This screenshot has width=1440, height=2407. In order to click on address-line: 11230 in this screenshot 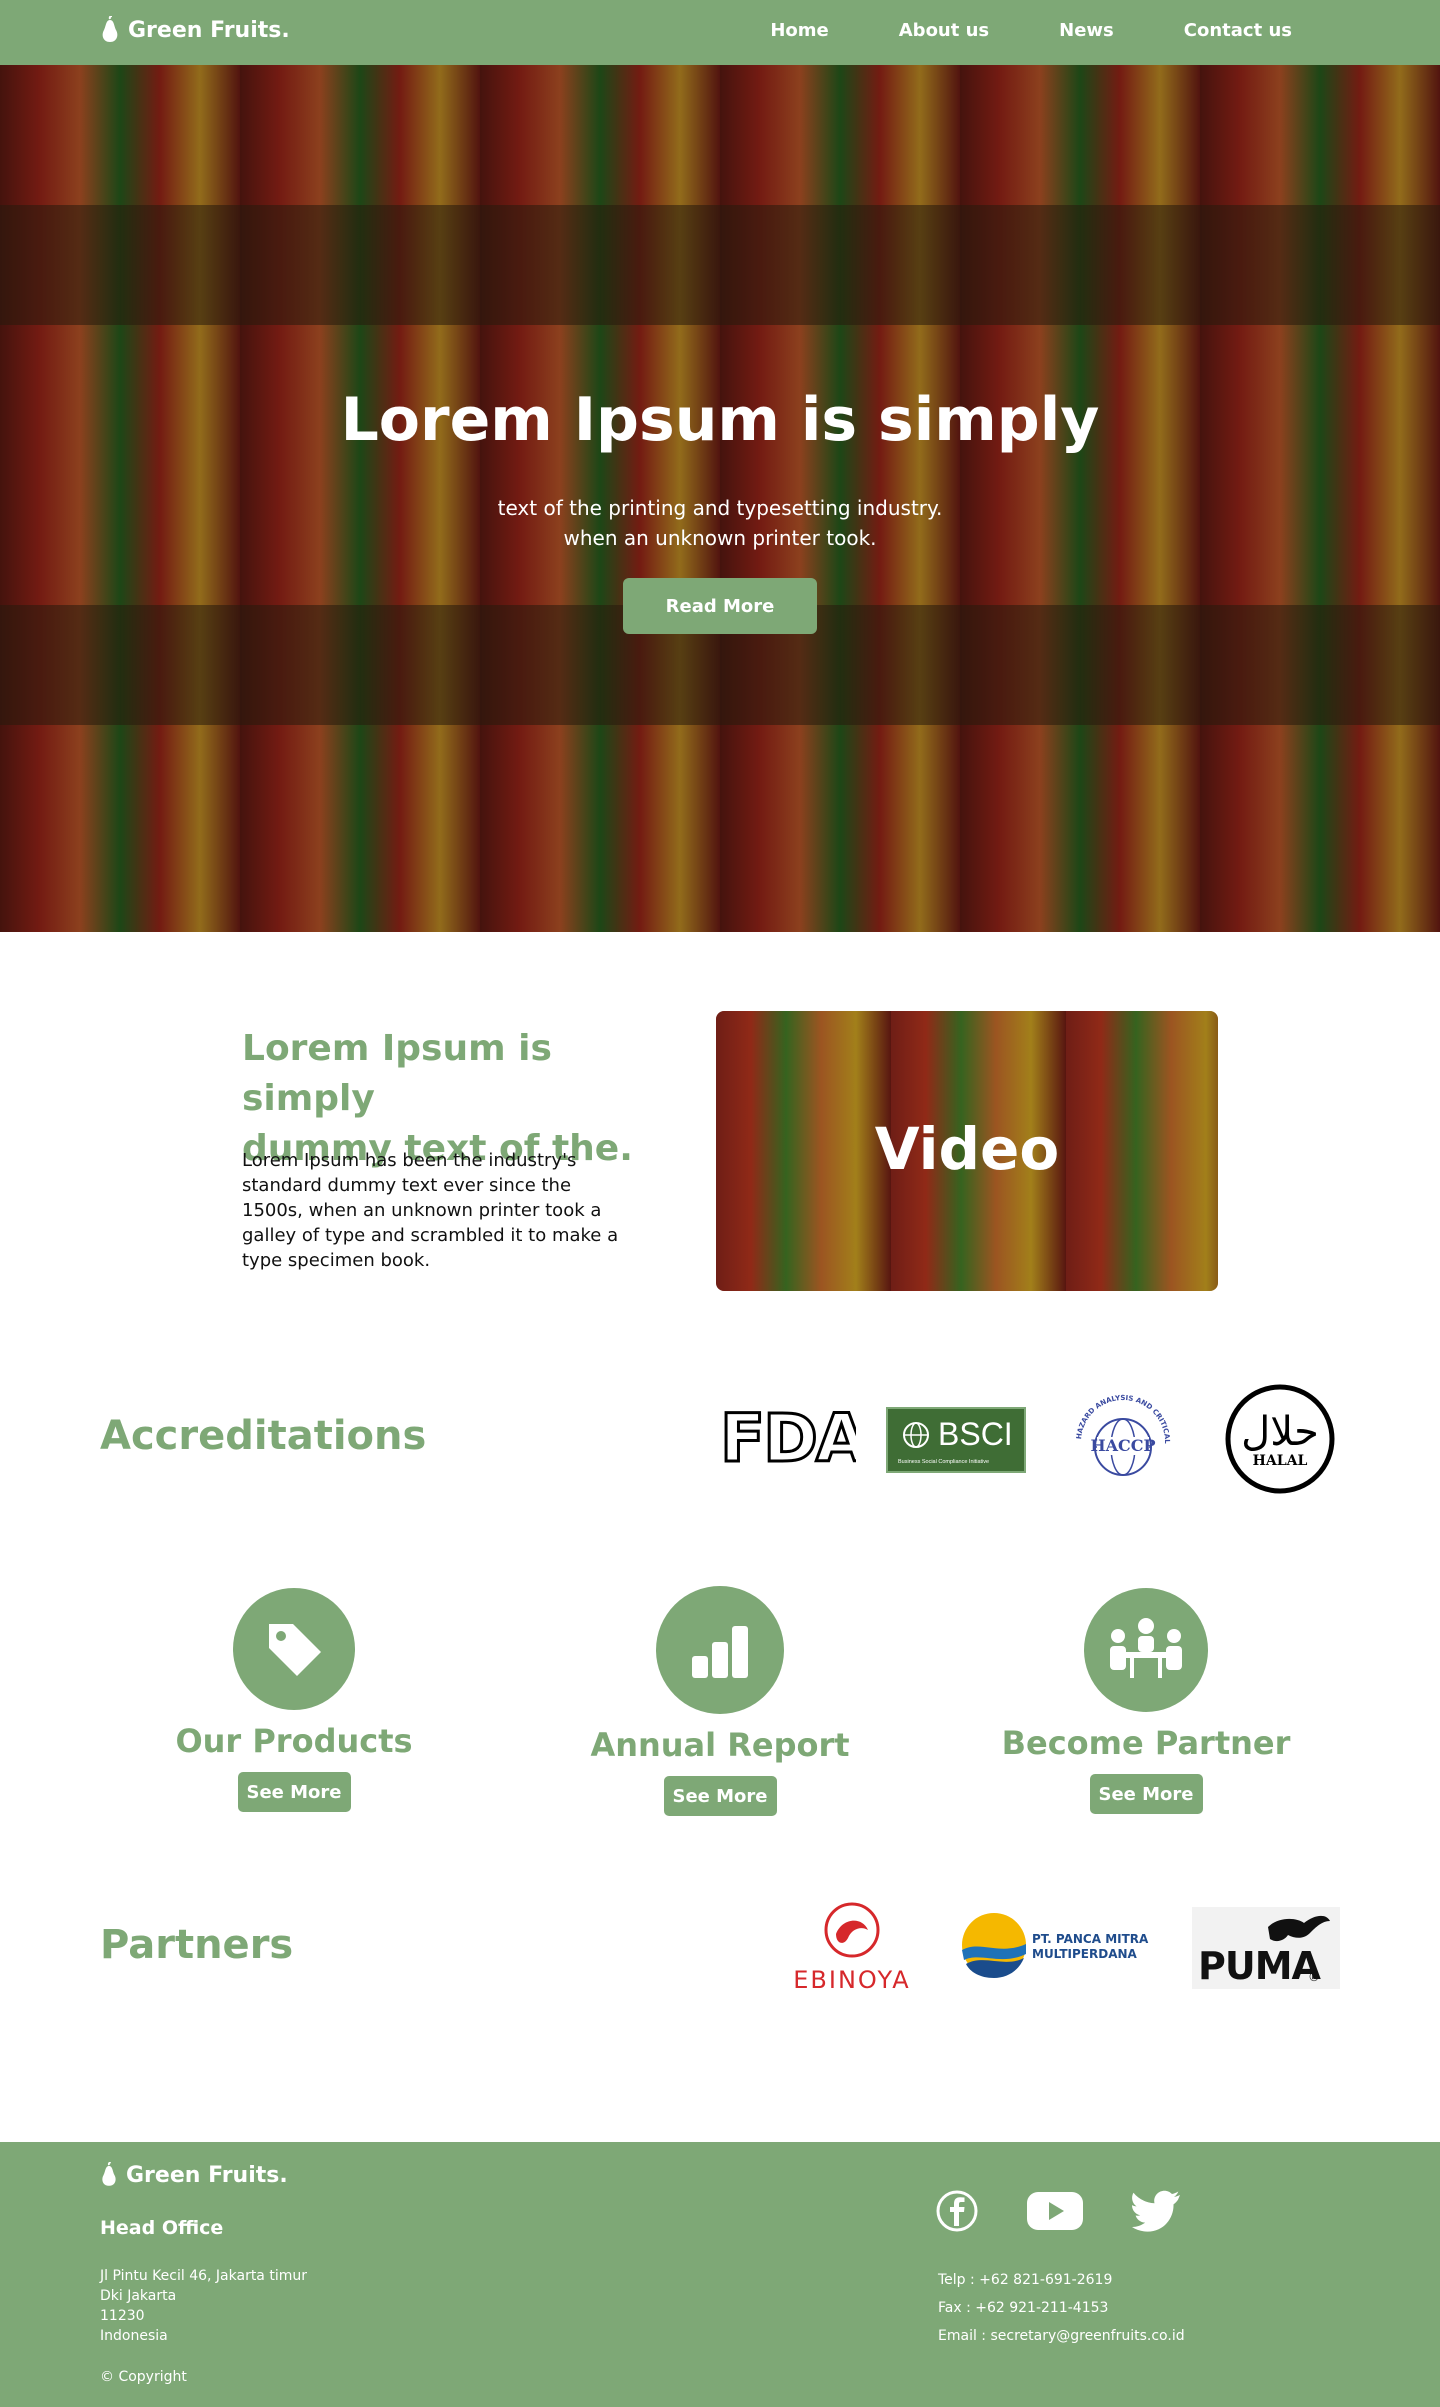, I will do `click(122, 2316)`.